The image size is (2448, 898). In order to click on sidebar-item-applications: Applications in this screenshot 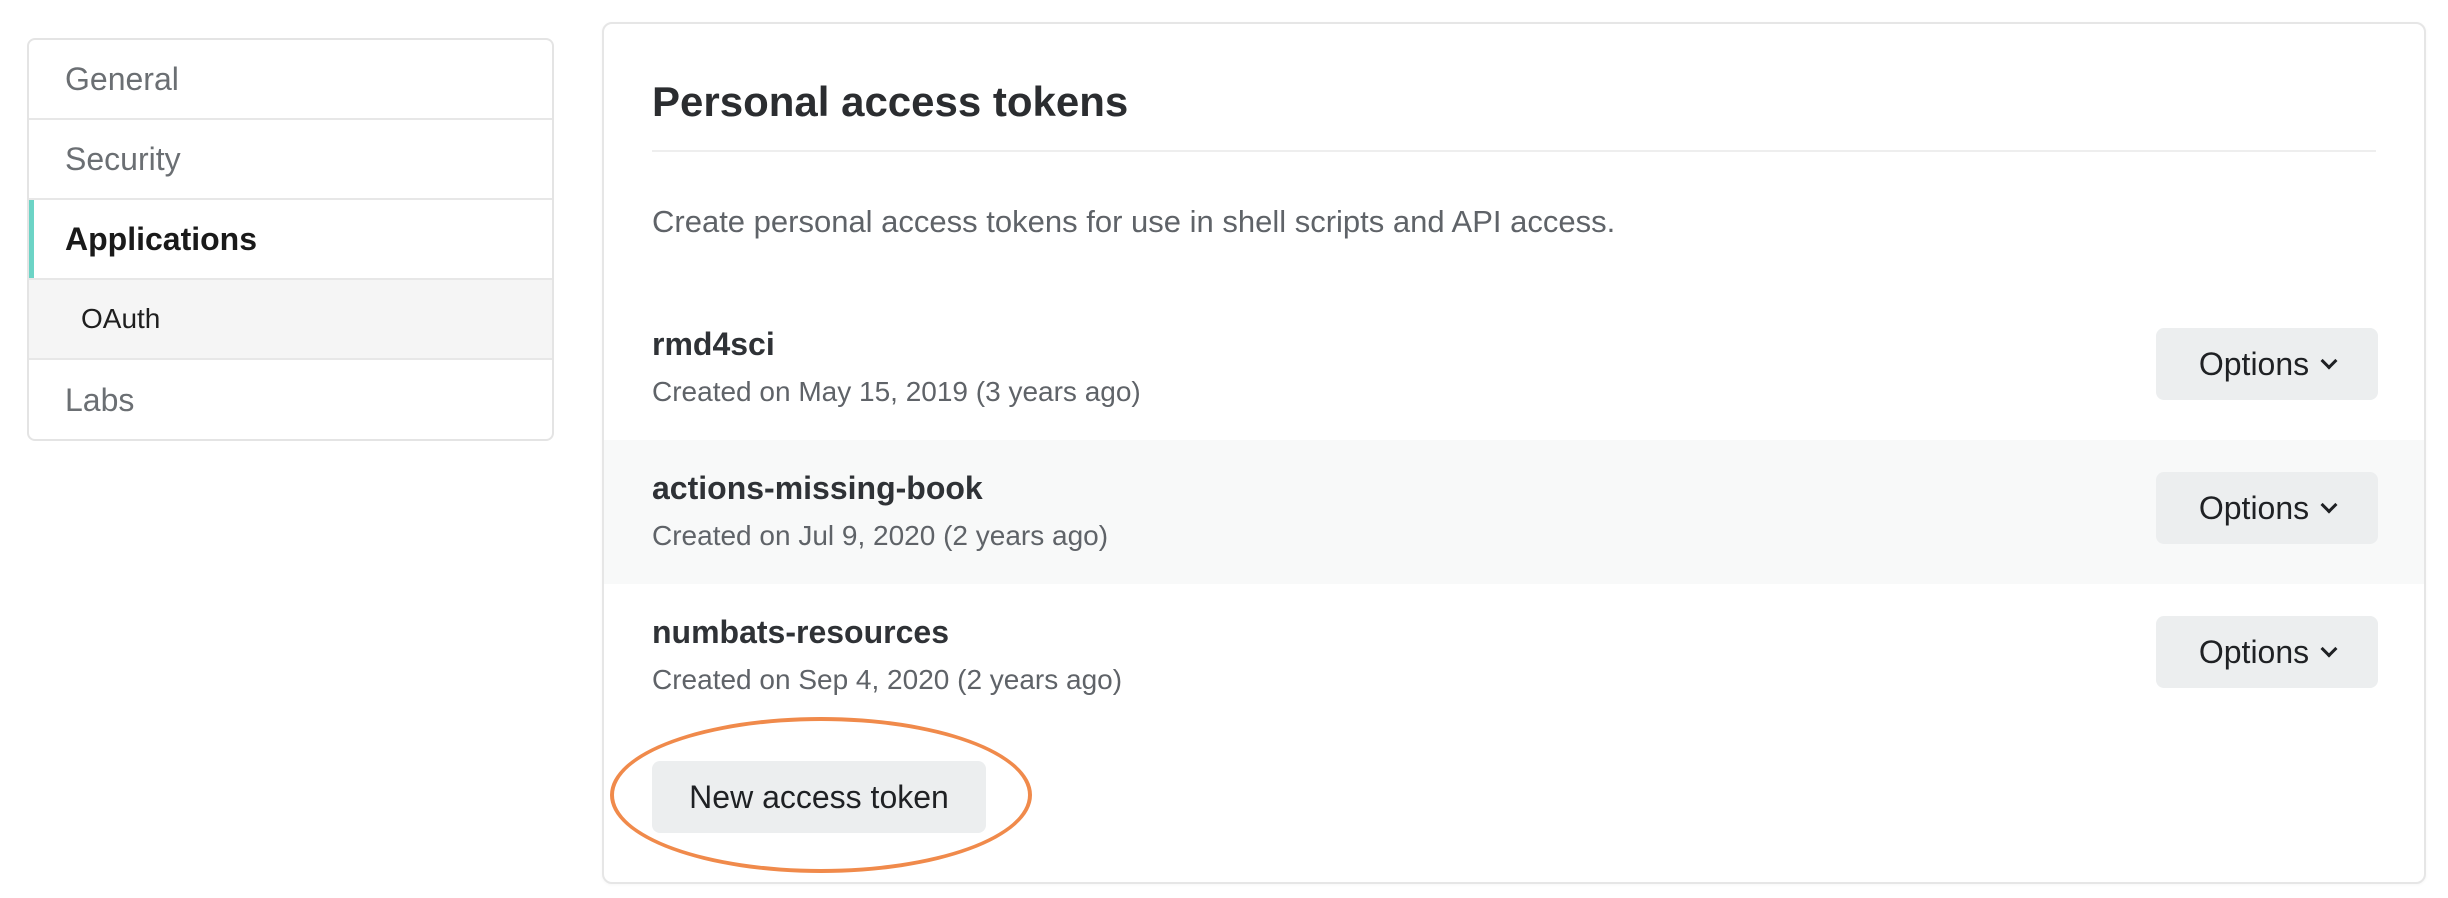, I will do `click(290, 240)`.